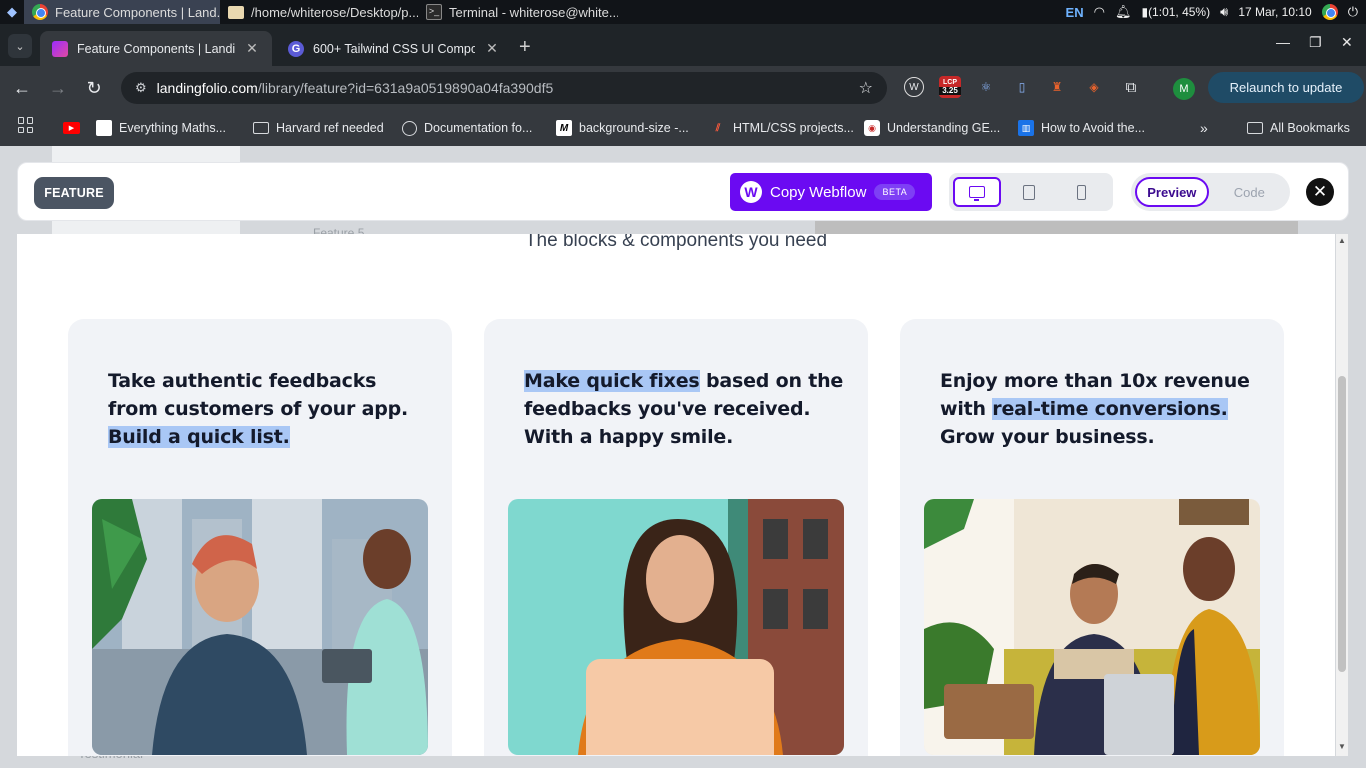  I want to click on generic-site-icon: ◉, so click(872, 128).